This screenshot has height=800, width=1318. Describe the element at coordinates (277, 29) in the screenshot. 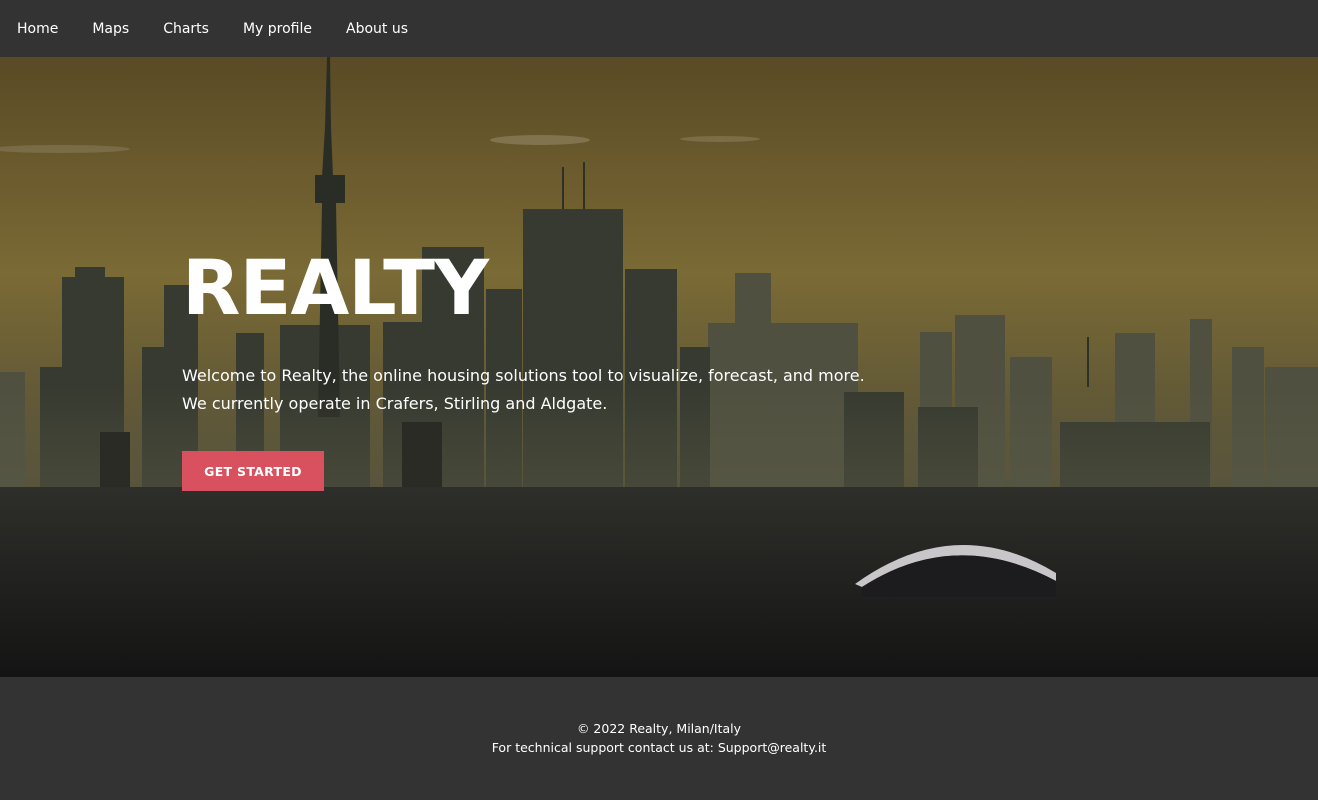

I see `nav-link-my-profile: My profile` at that location.